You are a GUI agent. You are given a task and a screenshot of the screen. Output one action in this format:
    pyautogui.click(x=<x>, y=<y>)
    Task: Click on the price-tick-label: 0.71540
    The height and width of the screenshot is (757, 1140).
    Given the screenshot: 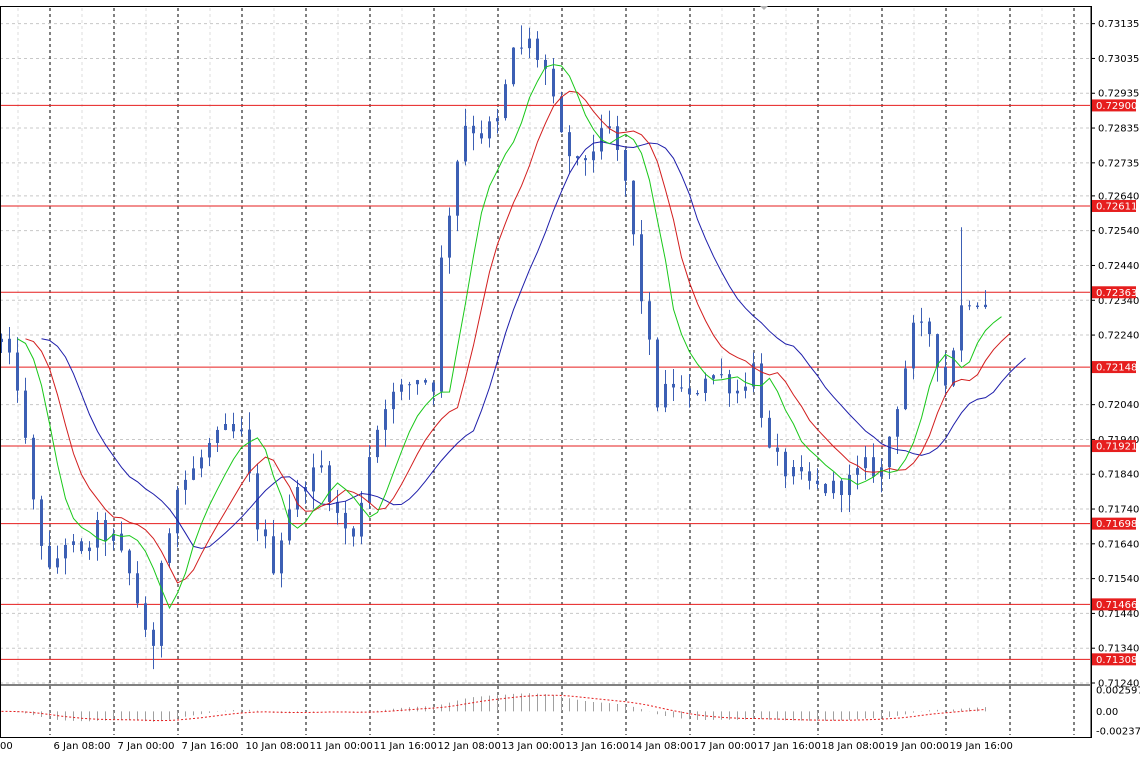 What is the action you would take?
    pyautogui.click(x=1118, y=579)
    